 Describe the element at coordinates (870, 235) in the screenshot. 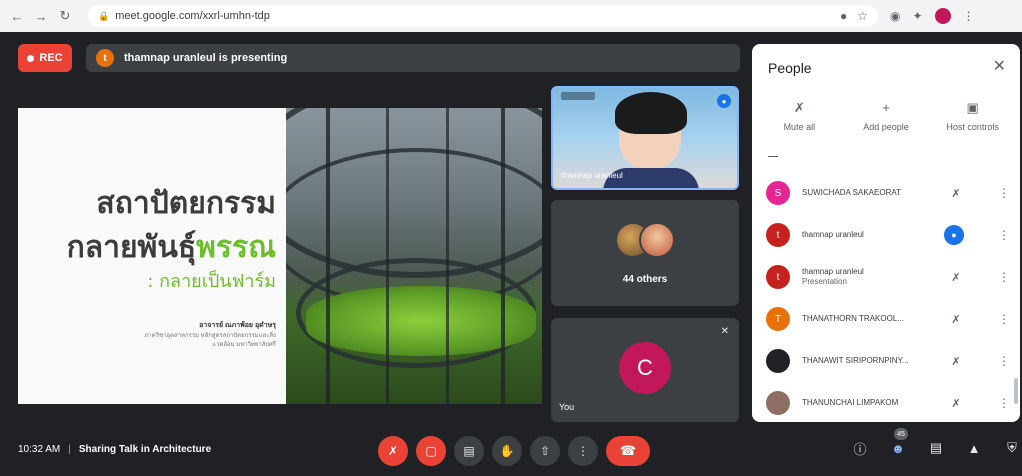

I see `participant-name-block: thamnap uranleul` at that location.